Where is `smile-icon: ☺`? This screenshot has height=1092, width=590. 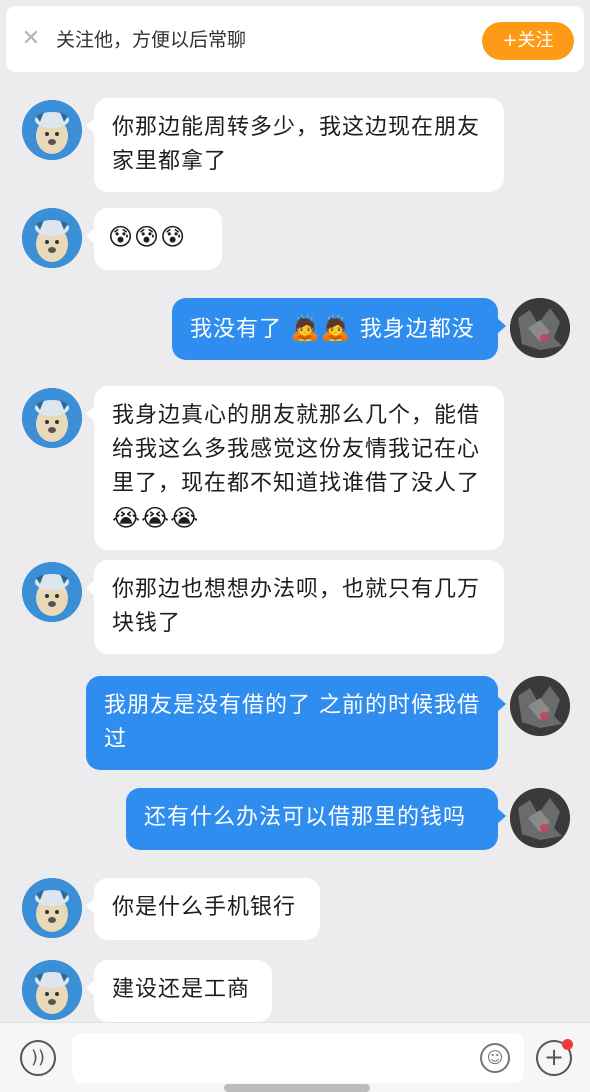
smile-icon: ☺ is located at coordinates (495, 1058).